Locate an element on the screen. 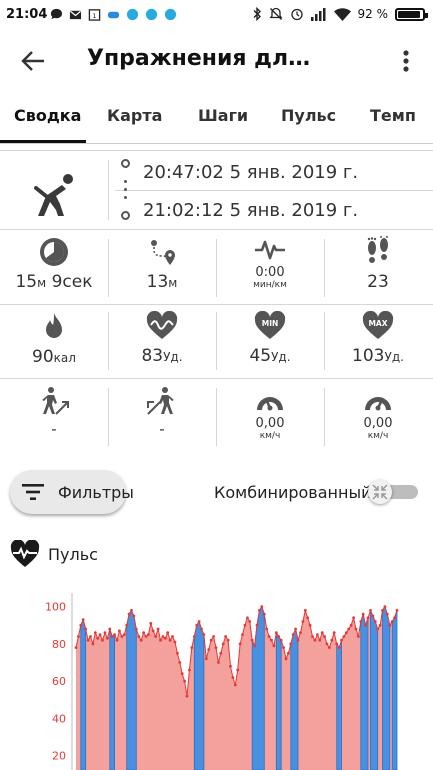  calories-unit: кал is located at coordinates (64, 358).